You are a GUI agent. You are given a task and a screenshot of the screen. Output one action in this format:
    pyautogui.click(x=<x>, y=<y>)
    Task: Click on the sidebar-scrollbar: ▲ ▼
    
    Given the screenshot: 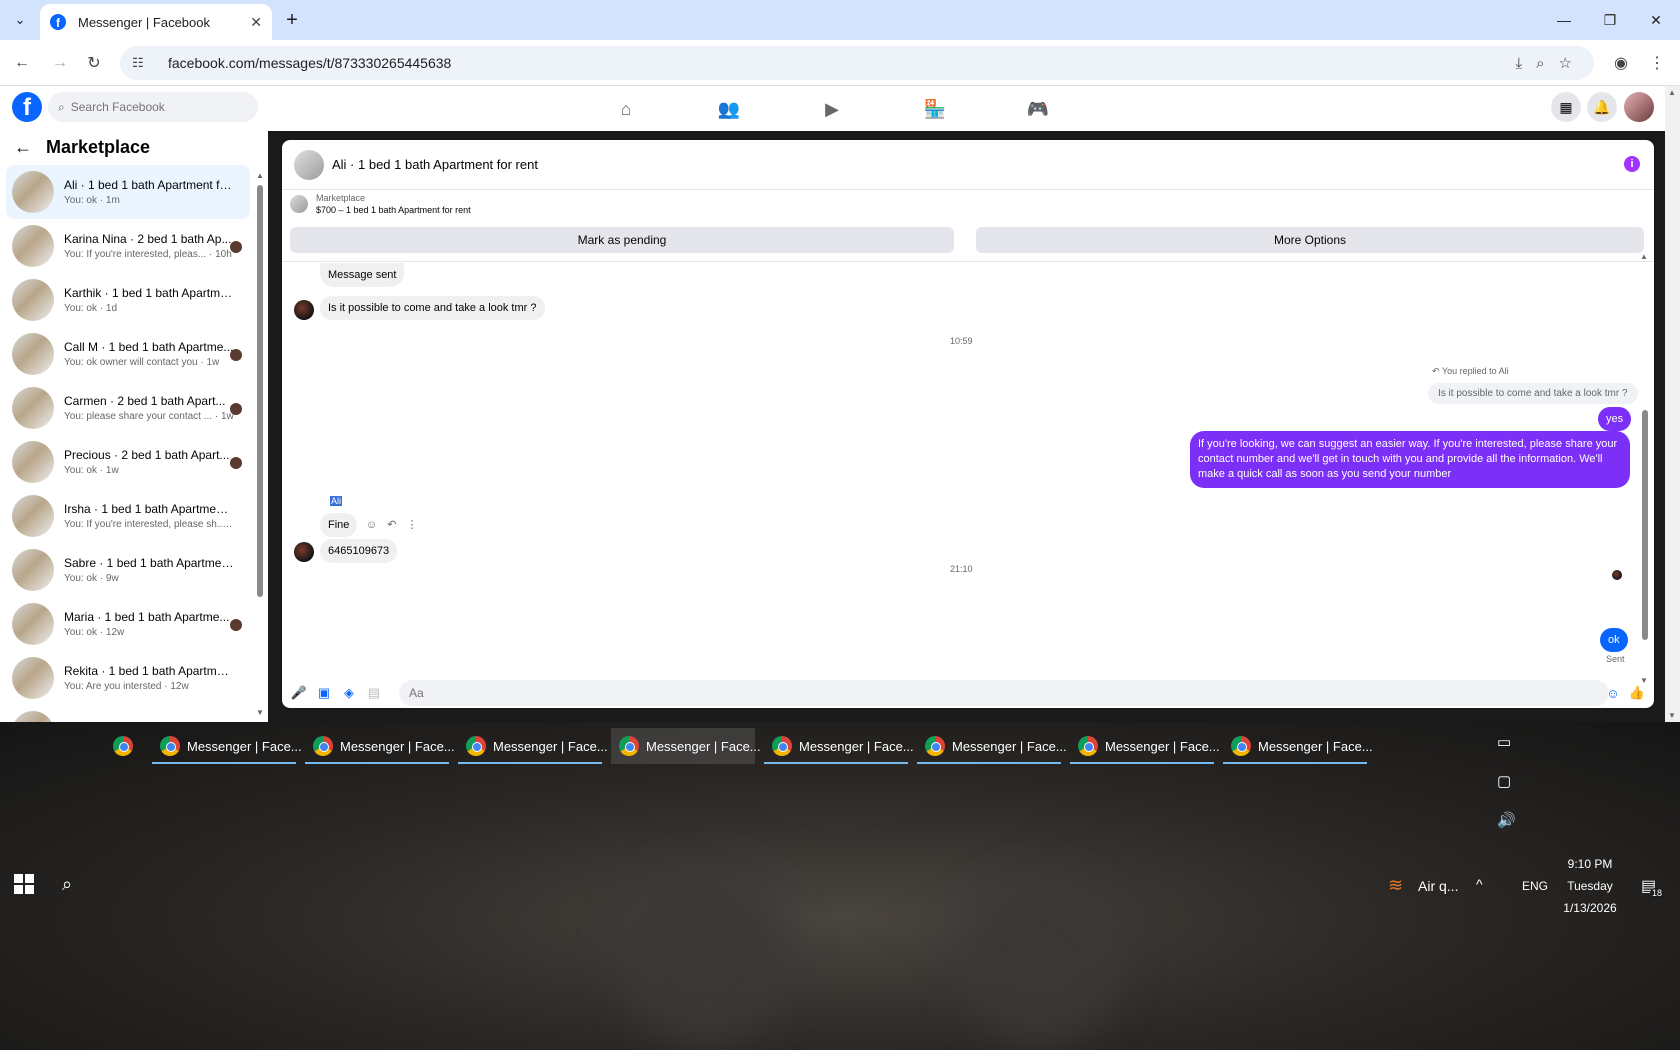 What is the action you would take?
    pyautogui.click(x=260, y=446)
    